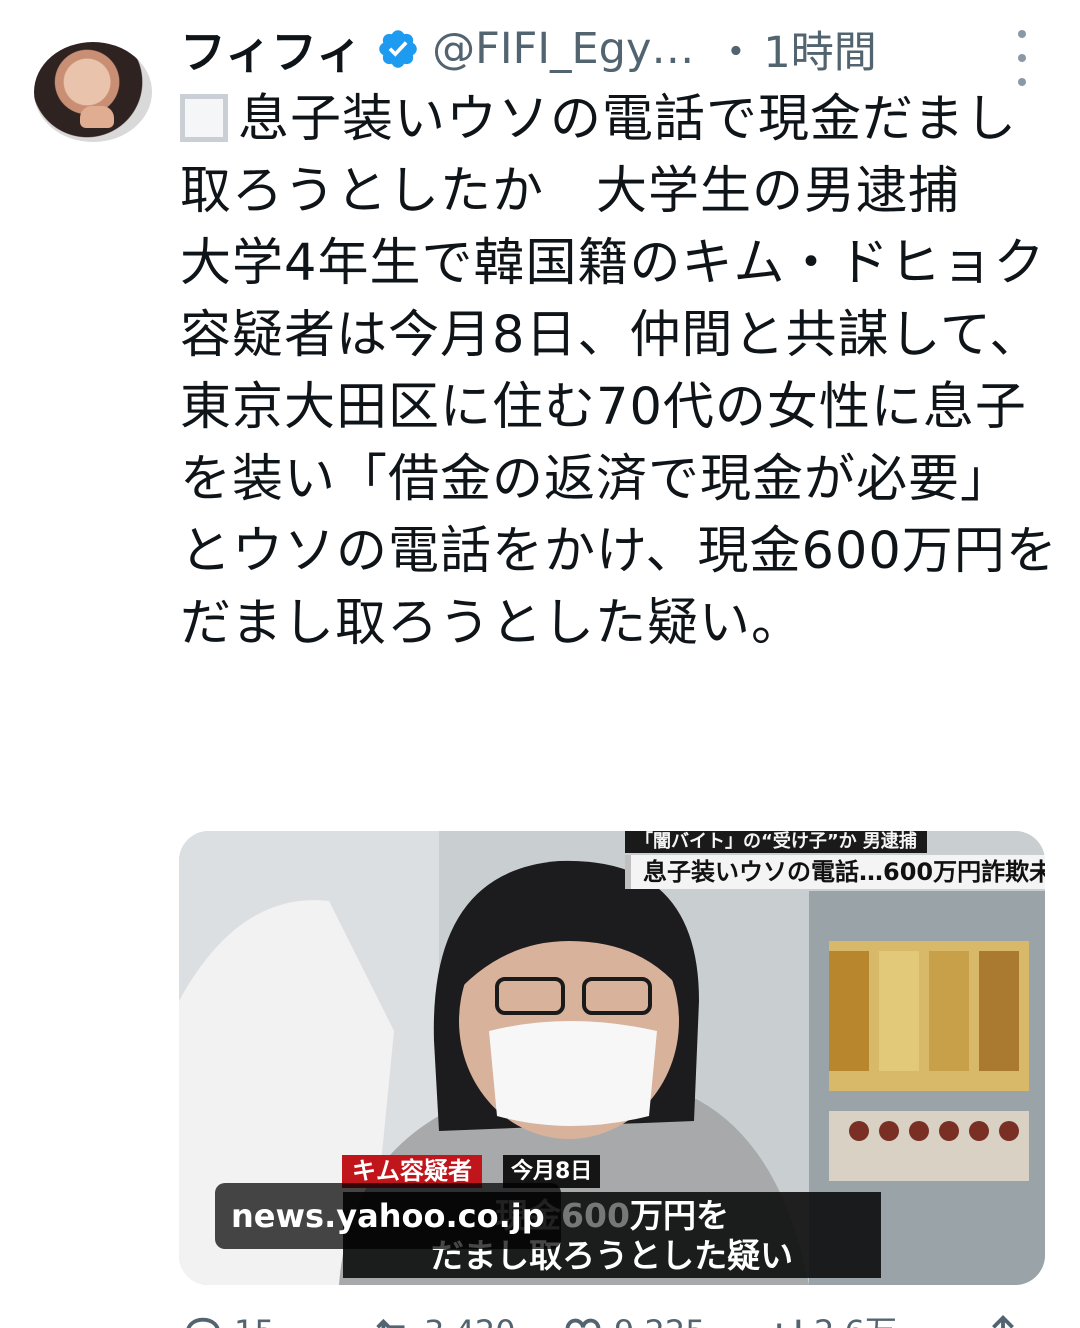  Describe the element at coordinates (271, 49) in the screenshot. I see `author-name: フィフィ` at that location.